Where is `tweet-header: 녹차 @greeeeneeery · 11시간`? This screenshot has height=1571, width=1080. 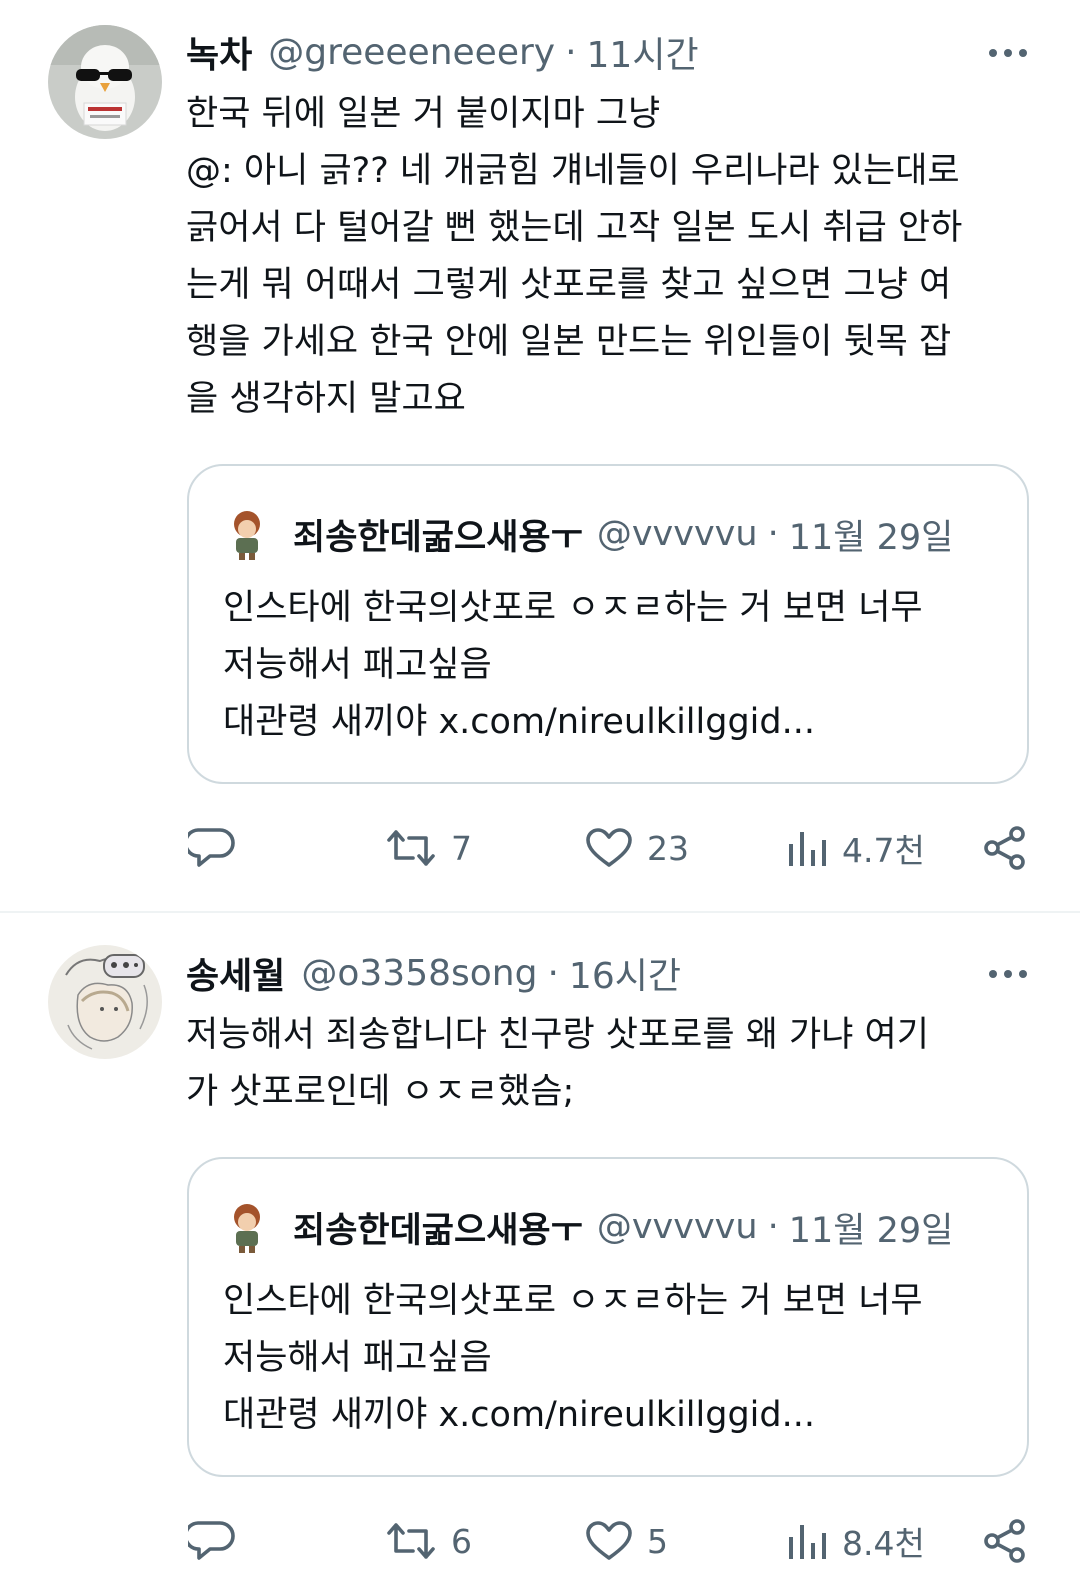 tweet-header: 녹차 @greeeeneeery · 11시간 is located at coordinates (442, 52).